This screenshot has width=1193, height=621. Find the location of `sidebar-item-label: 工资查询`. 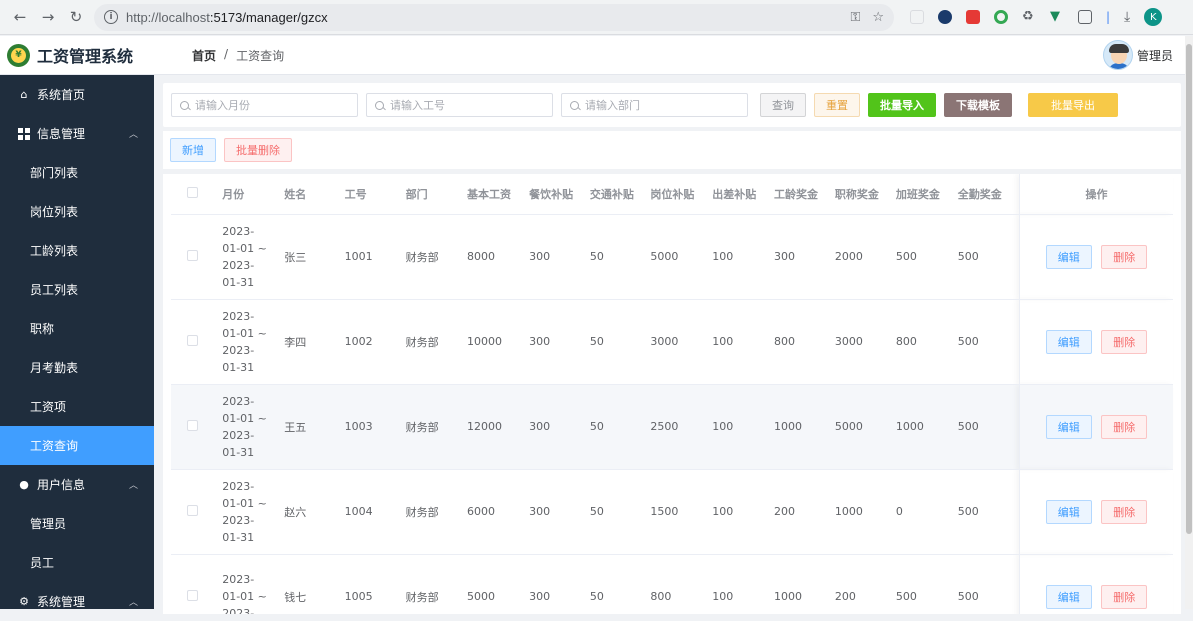

sidebar-item-label: 工资查询 is located at coordinates (54, 446).